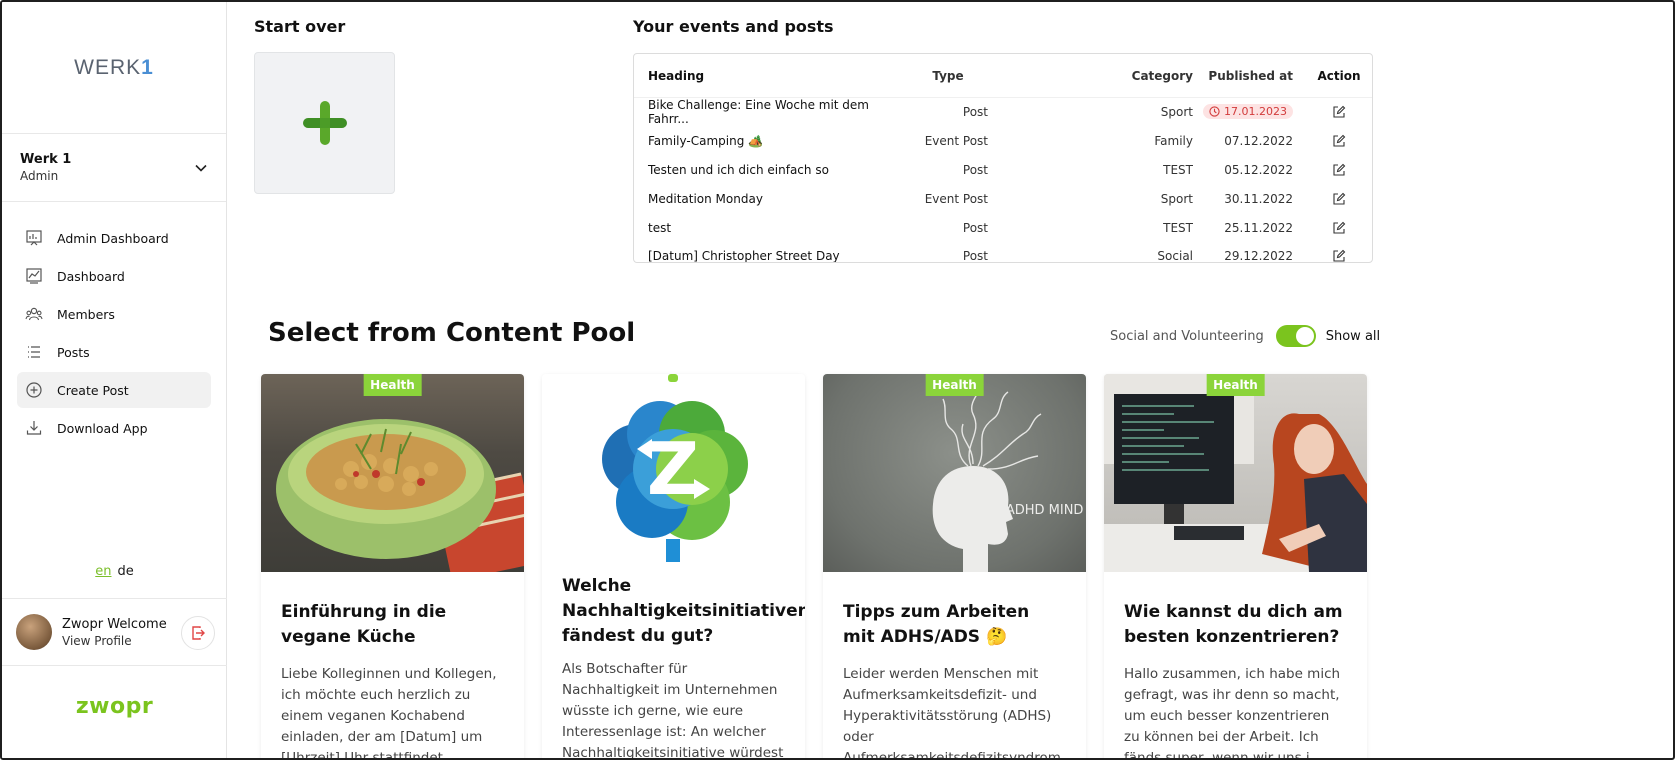  I want to click on organization-switcher: Werk 1 Admin, so click(114, 168).